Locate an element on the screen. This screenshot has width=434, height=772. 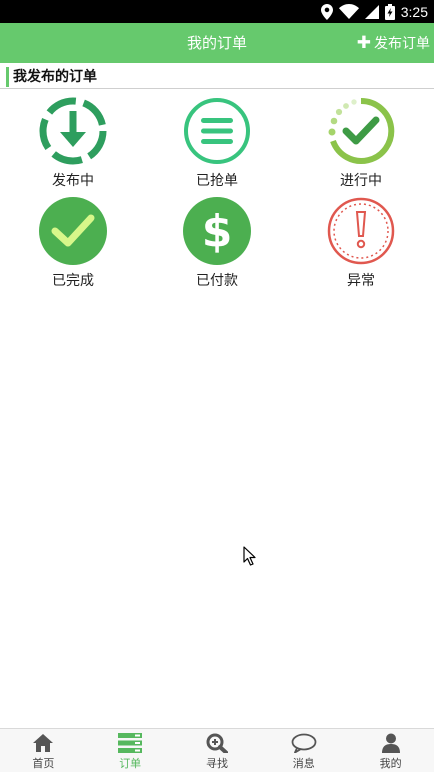
order-status-abnormal: 异常 is located at coordinates (361, 243).